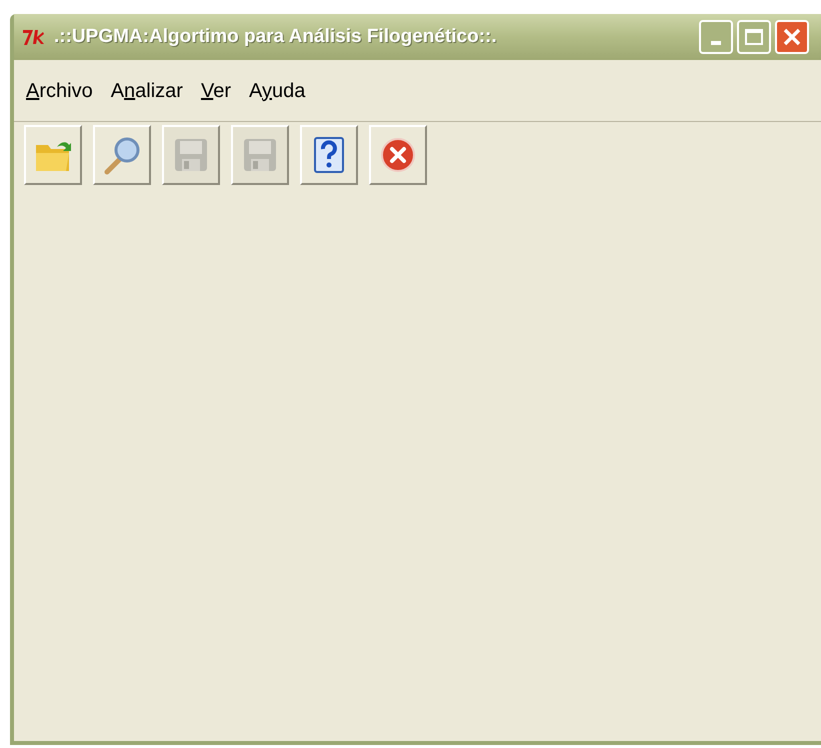  Describe the element at coordinates (716, 37) in the screenshot. I see `minimize-button` at that location.